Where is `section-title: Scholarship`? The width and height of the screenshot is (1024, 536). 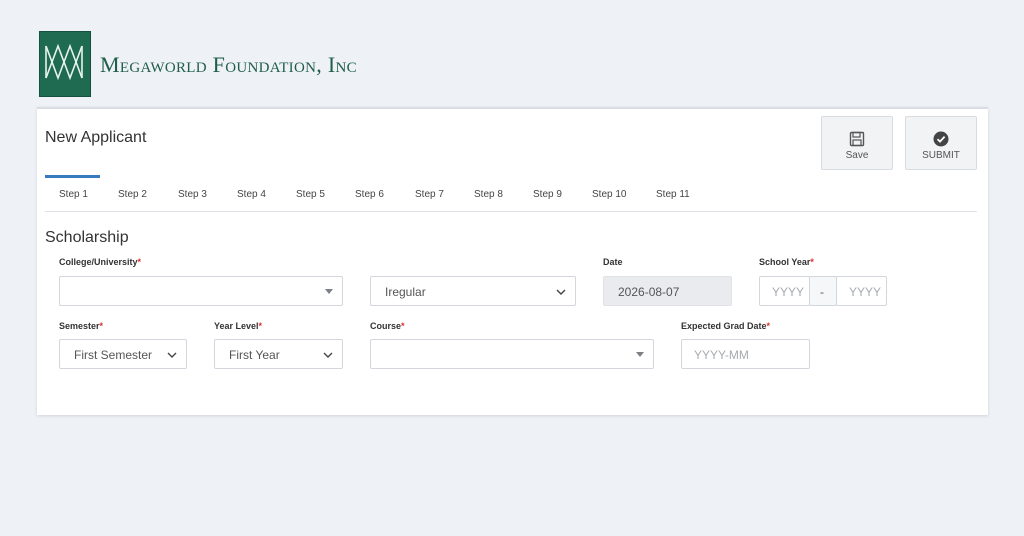
section-title: Scholarship is located at coordinates (87, 237).